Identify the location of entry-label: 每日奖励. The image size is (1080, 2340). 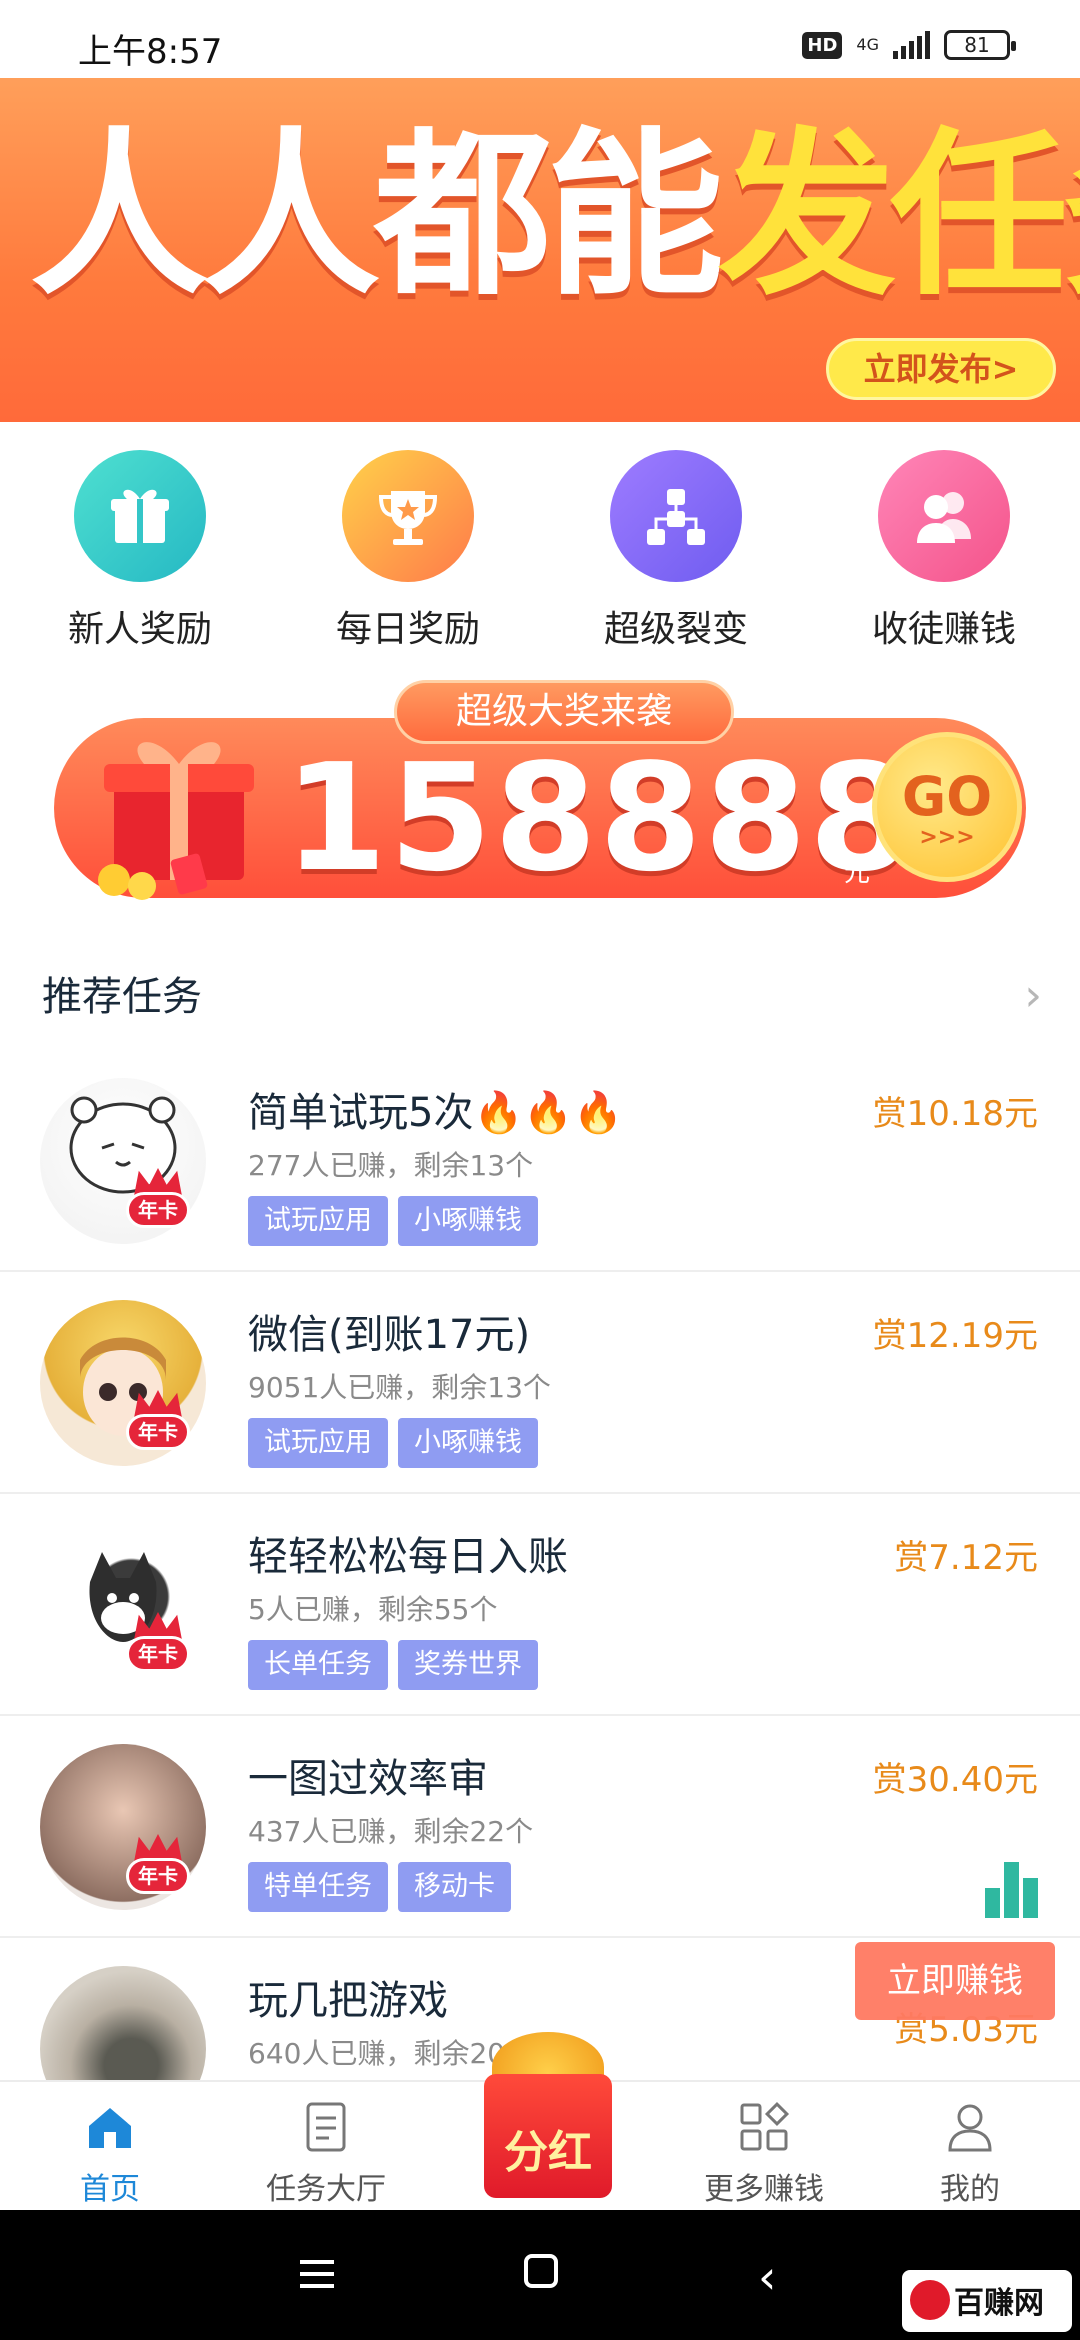
(407, 629).